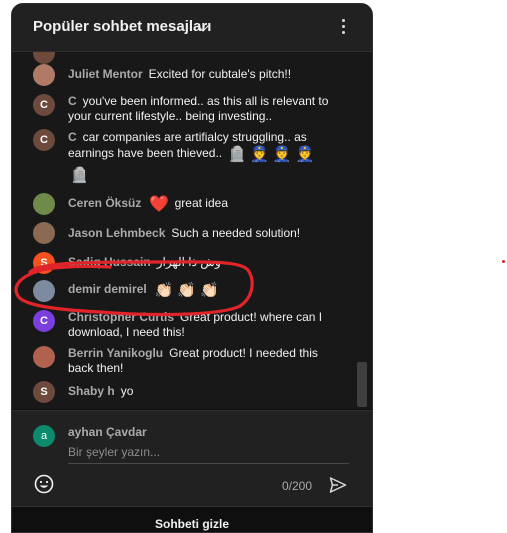 This screenshot has height=533, width=507. Describe the element at coordinates (109, 262) in the screenshot. I see `message-author: Sadiq Hussain` at that location.